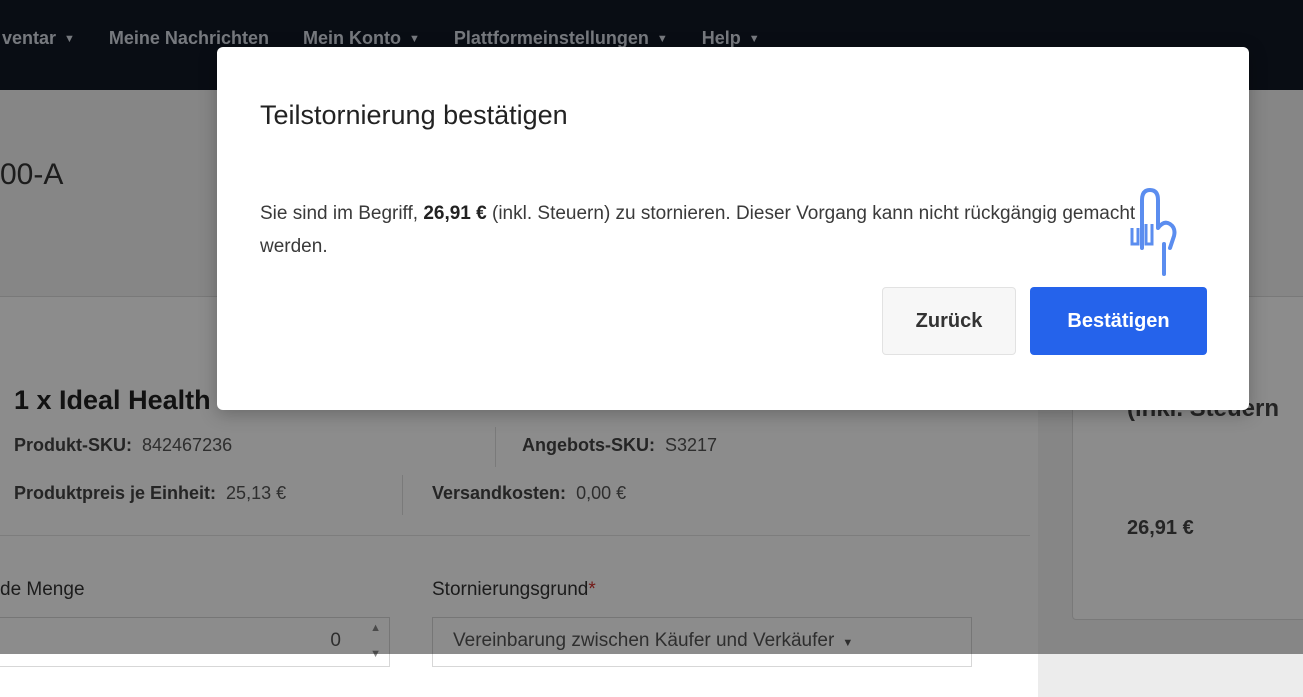 This screenshot has height=697, width=1303. What do you see at coordinates (455, 213) in the screenshot?
I see `dialog-amount: 26,91 €` at bounding box center [455, 213].